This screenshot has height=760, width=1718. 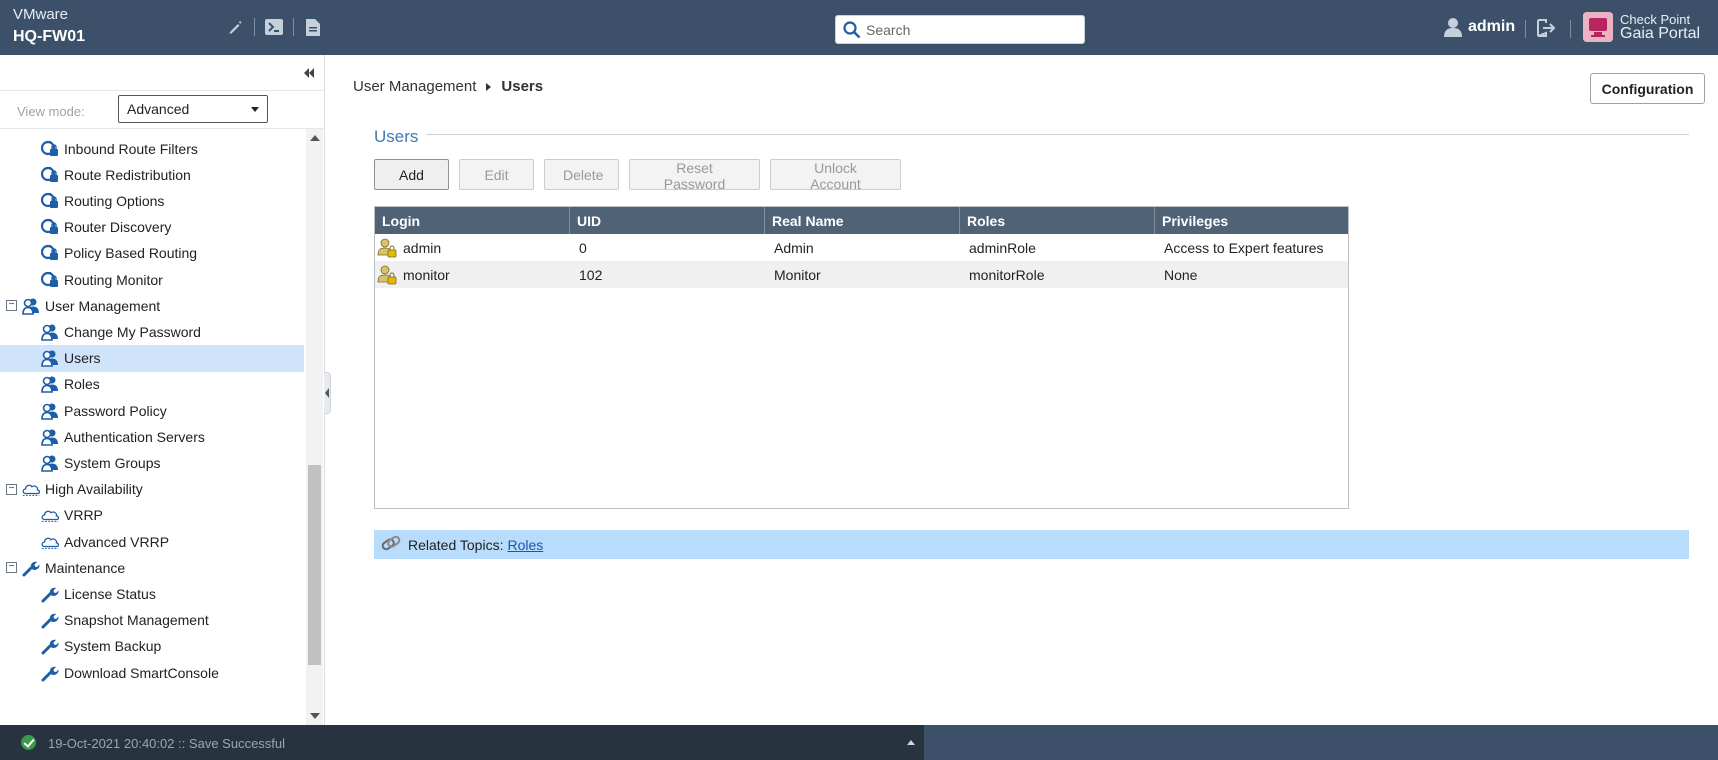 What do you see at coordinates (591, 274) in the screenshot?
I see `cell-uid: 102` at bounding box center [591, 274].